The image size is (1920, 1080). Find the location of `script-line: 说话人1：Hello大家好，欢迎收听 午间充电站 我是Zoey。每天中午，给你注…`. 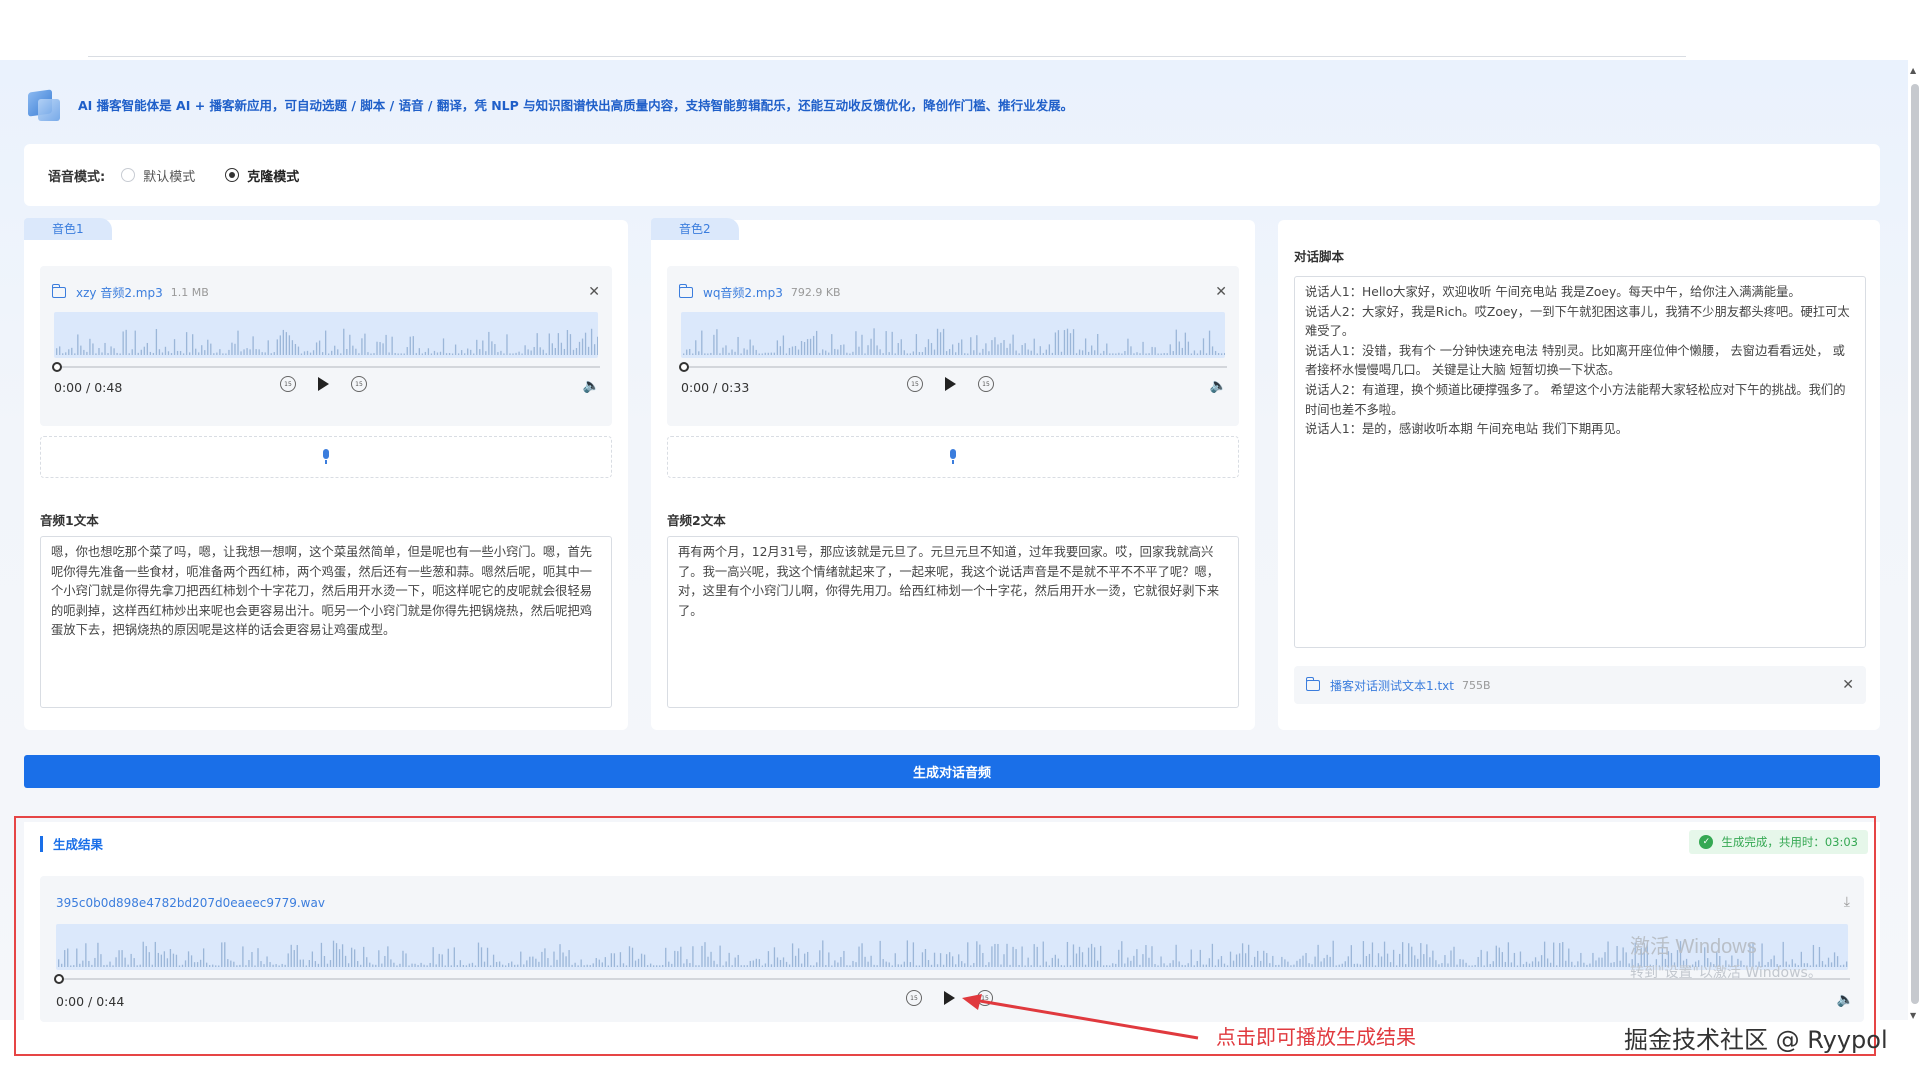

script-line: 说话人1：Hello大家好，欢迎收听 午间充电站 我是Zoey。每天中午，给你注… is located at coordinates (1553, 292).